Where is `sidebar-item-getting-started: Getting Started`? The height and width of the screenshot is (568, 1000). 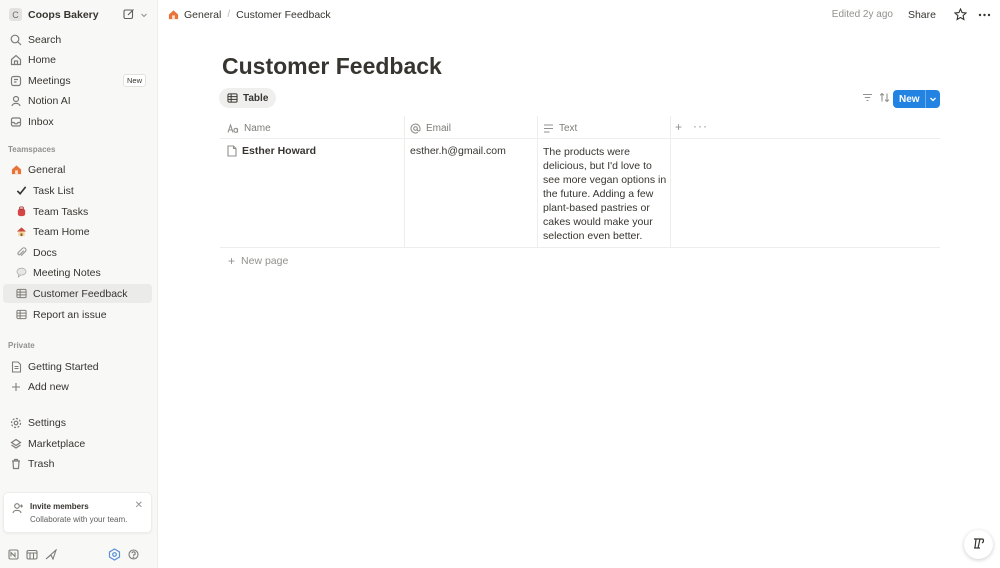 sidebar-item-getting-started: Getting Started is located at coordinates (77, 366).